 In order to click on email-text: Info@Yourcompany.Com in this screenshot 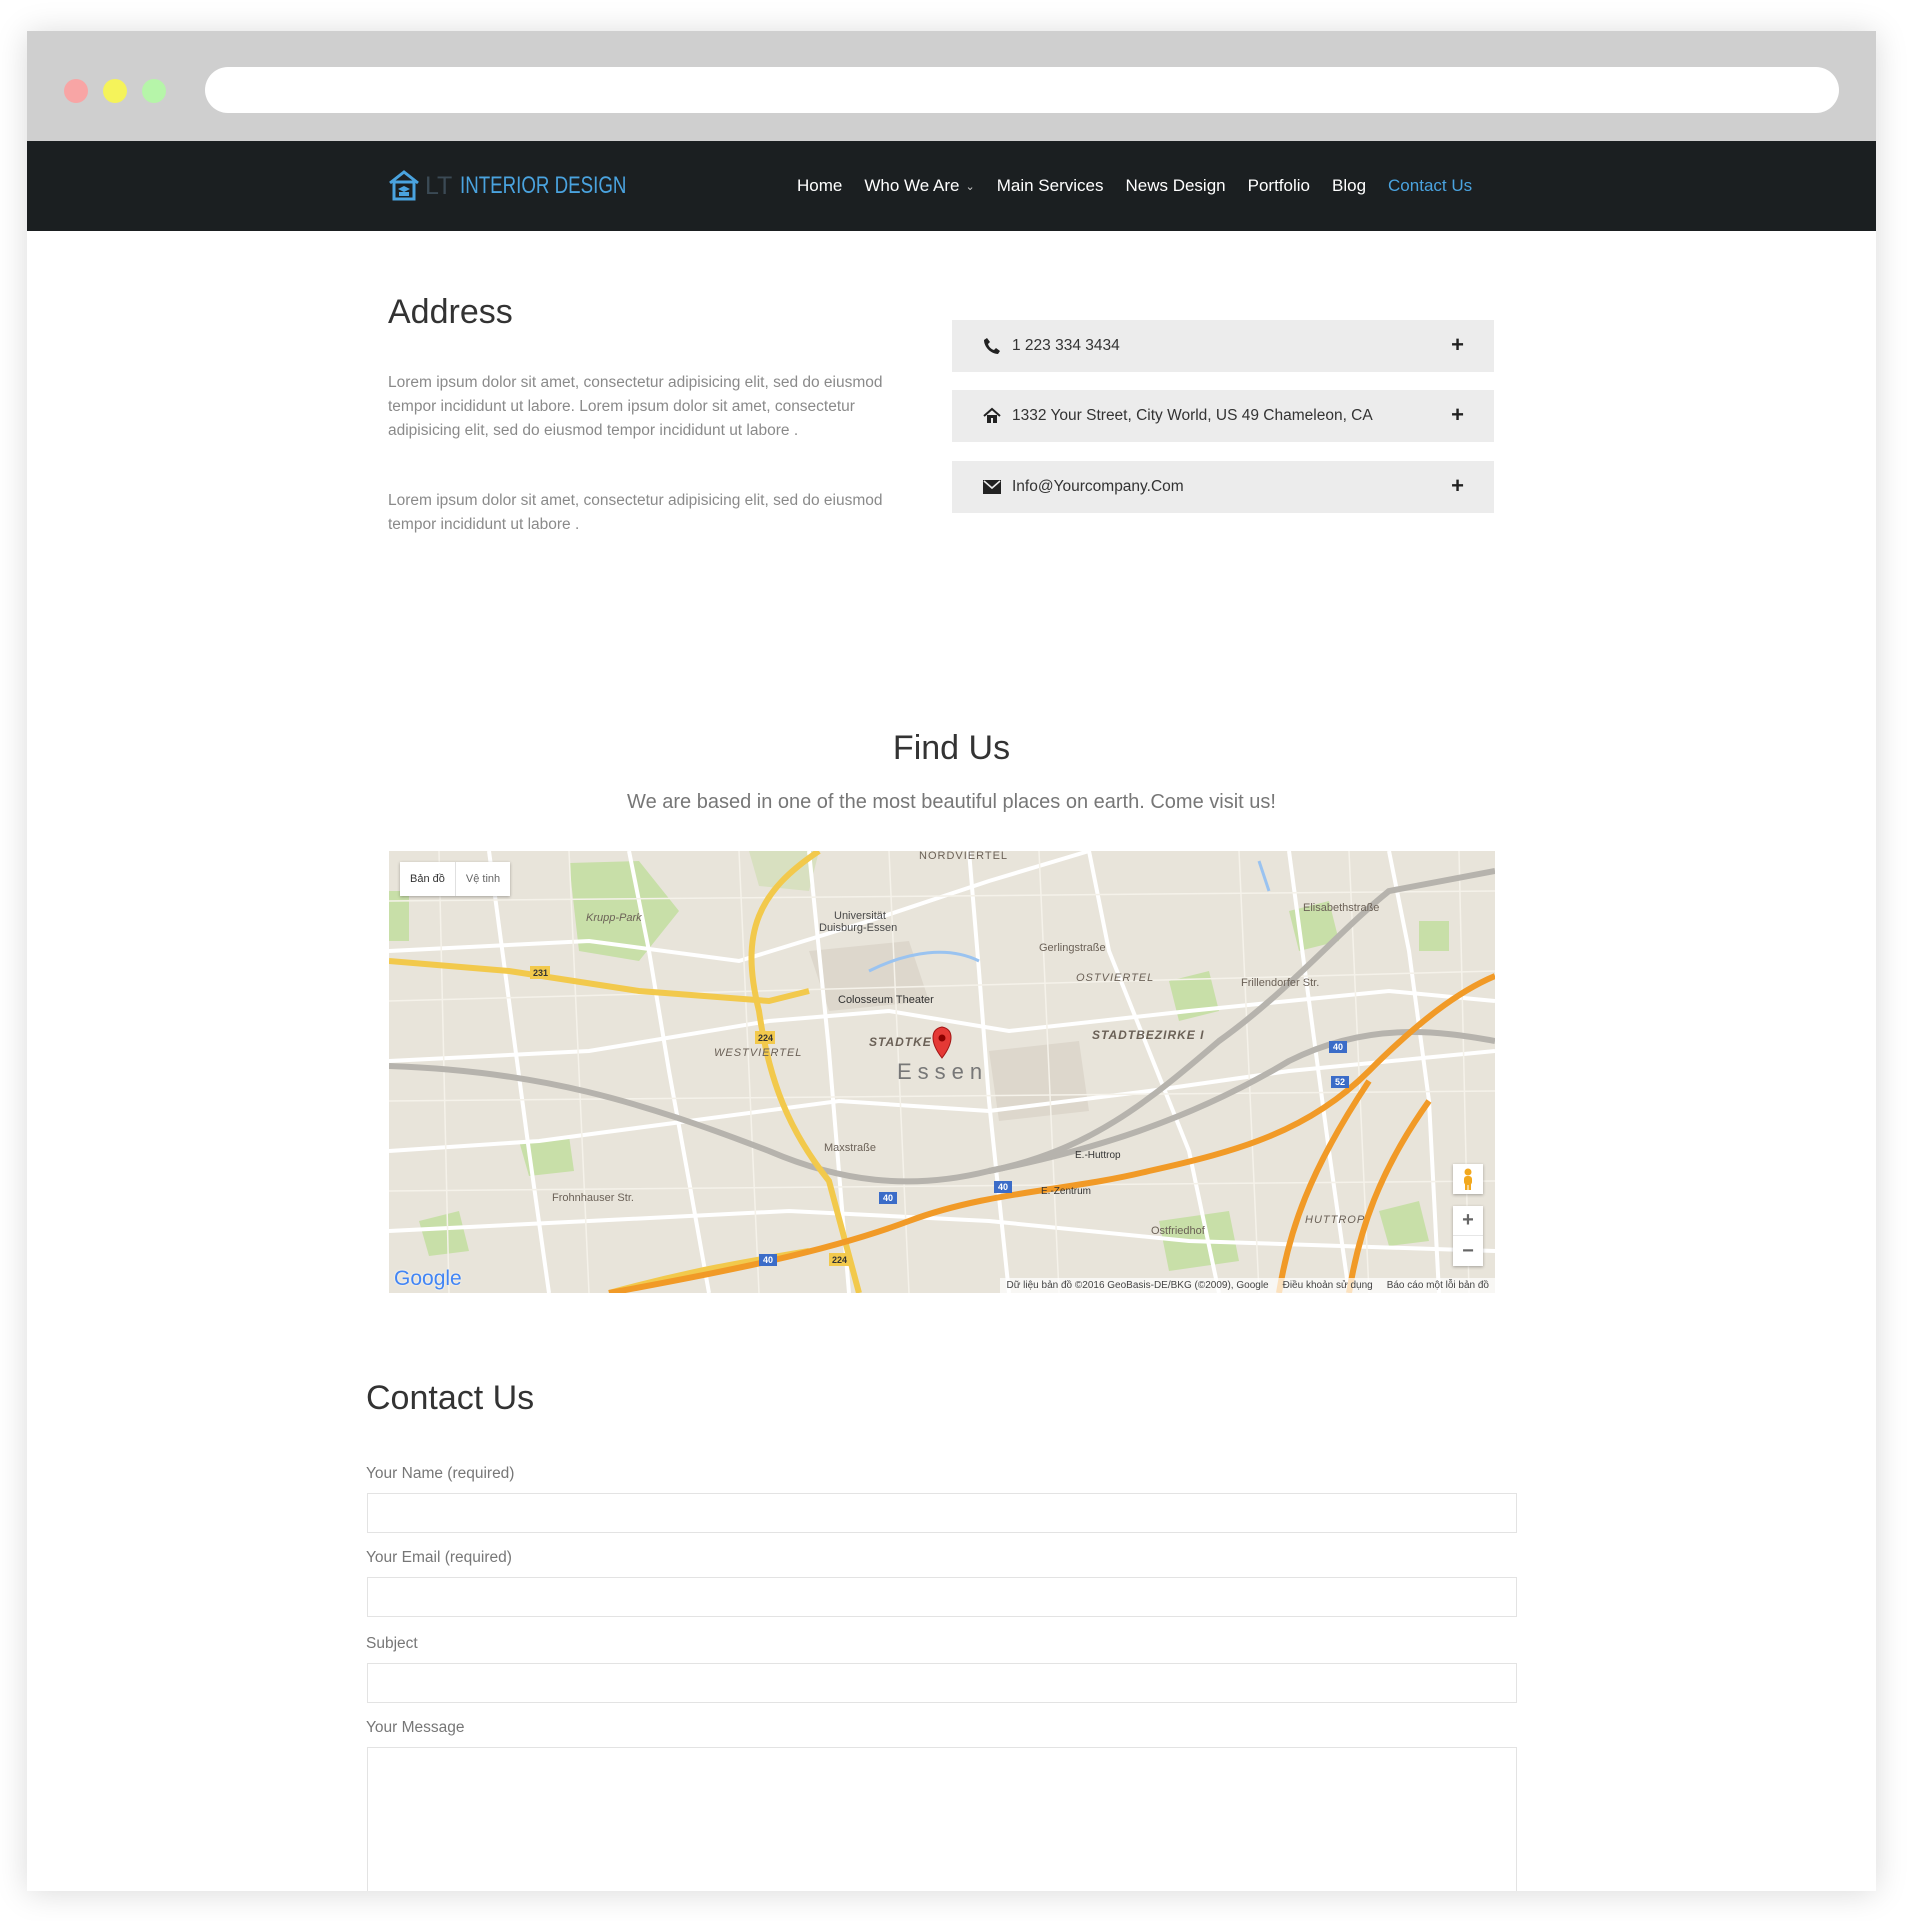, I will do `click(1098, 486)`.